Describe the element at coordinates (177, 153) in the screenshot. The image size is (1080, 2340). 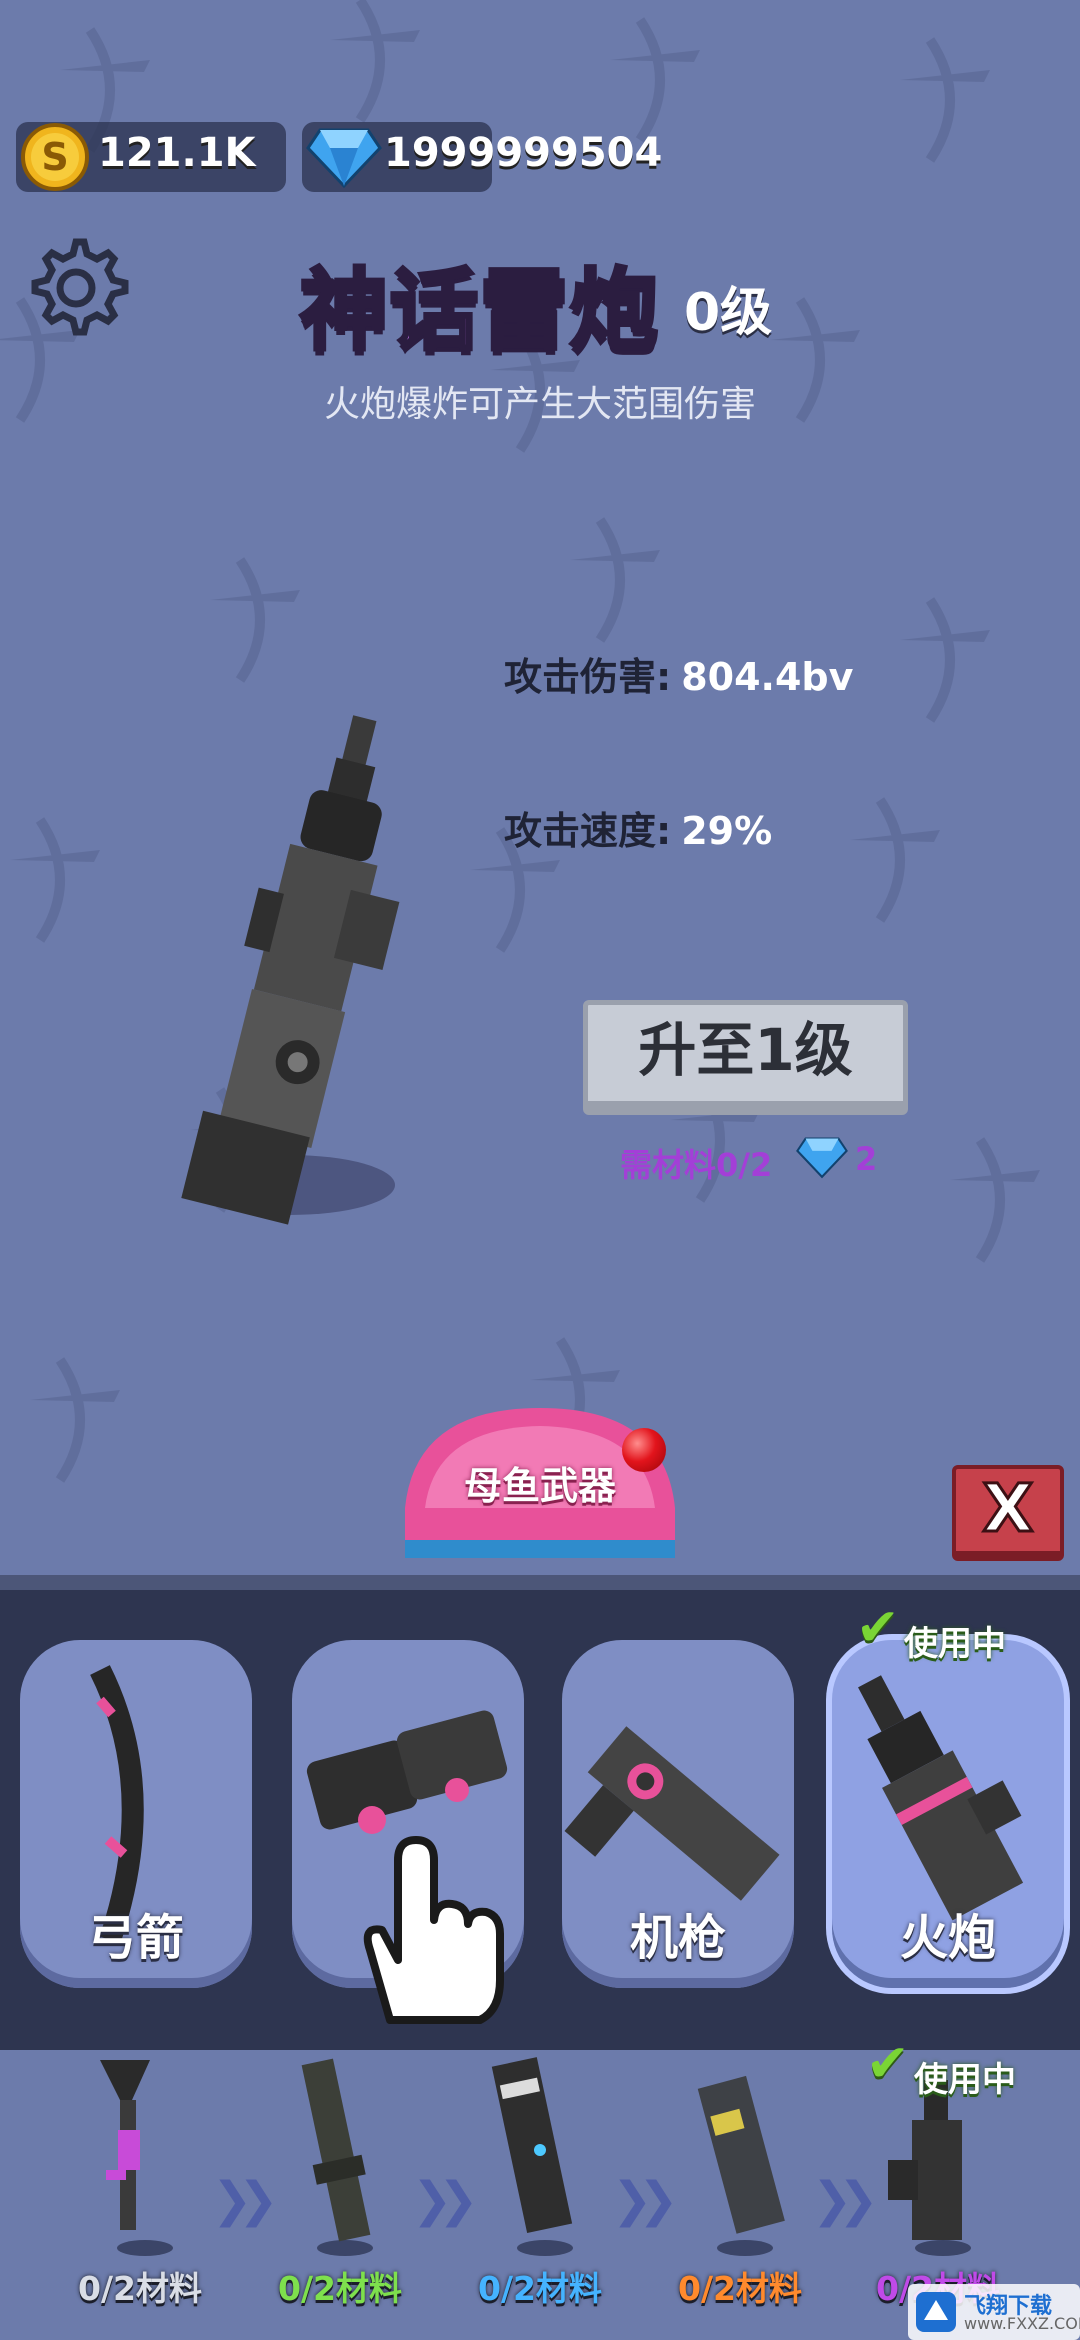
I see `coin-amount: 121.1K` at that location.